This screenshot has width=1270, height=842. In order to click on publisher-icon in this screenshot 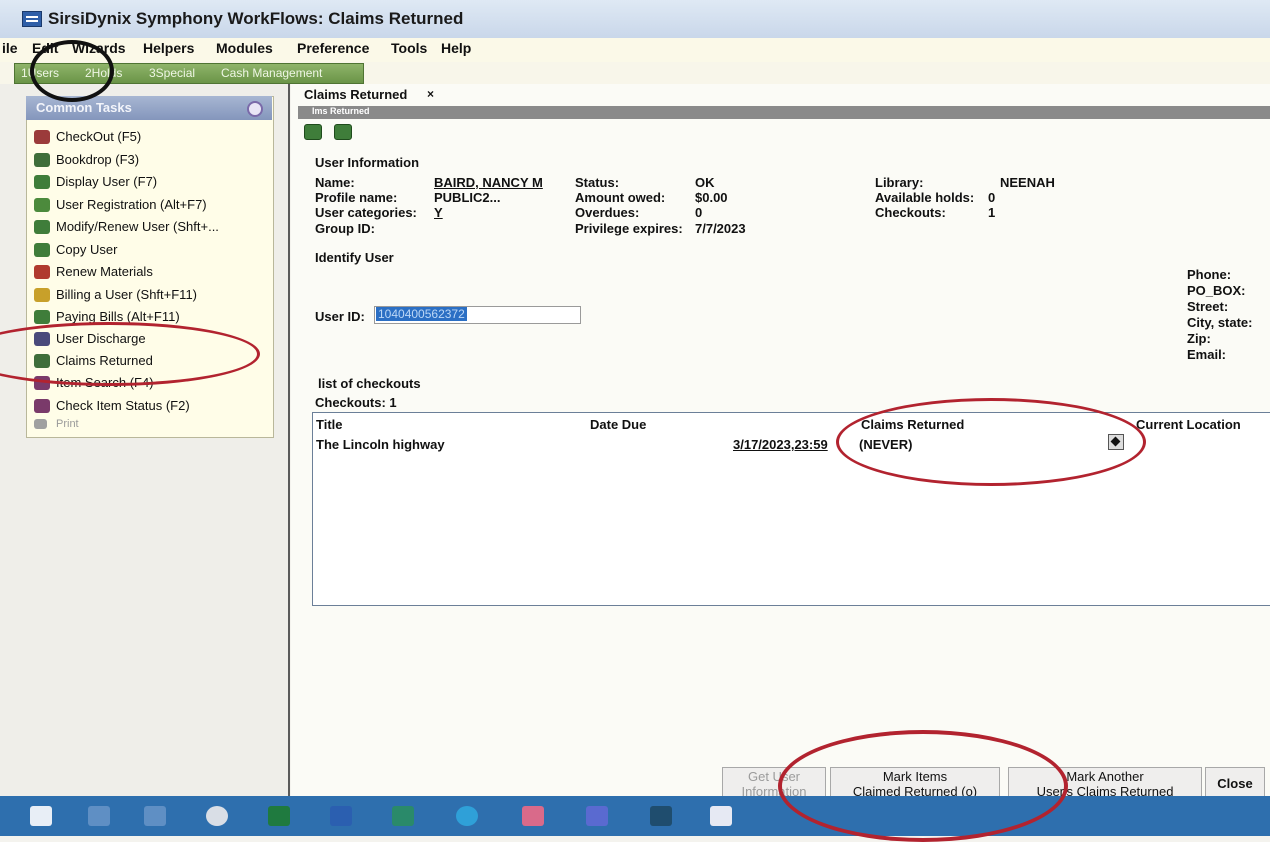, I will do `click(403, 816)`.